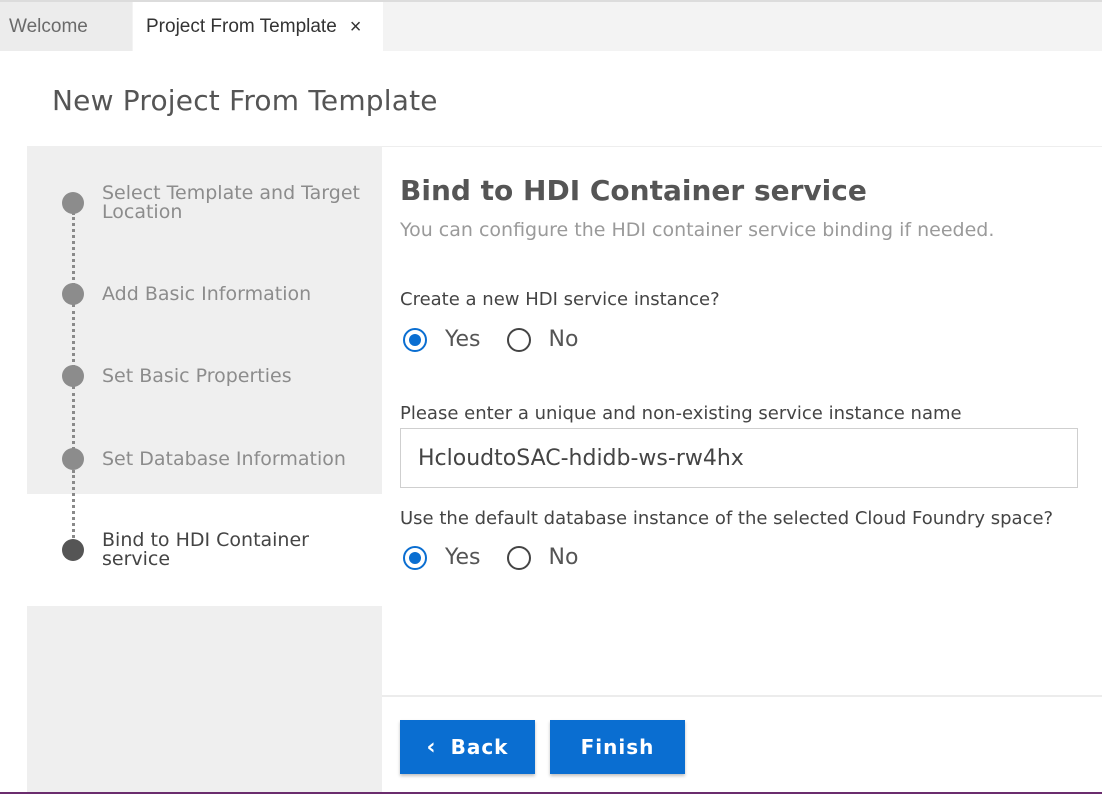 The width and height of the screenshot is (1102, 794). What do you see at coordinates (232, 459) in the screenshot?
I see `step-label-set-database-info: Set Database Information` at bounding box center [232, 459].